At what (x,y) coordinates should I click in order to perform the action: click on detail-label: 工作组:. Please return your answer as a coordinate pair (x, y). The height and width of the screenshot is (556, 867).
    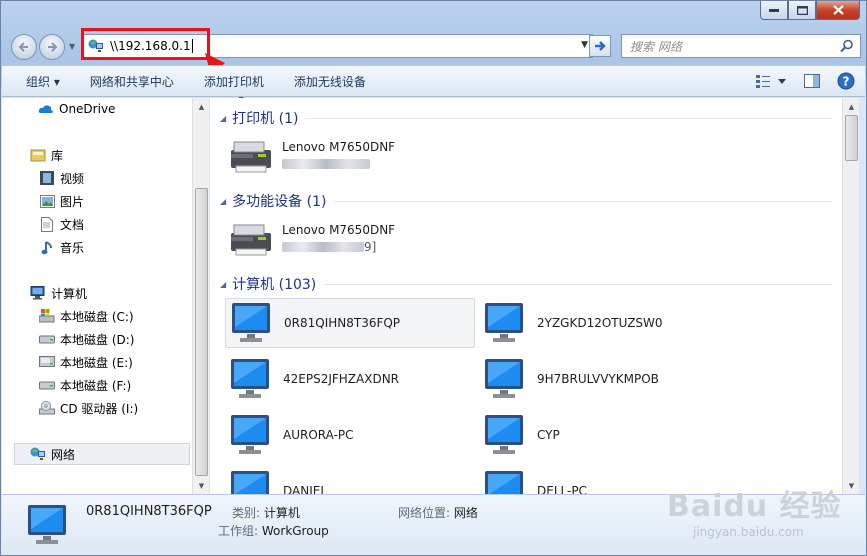
    Looking at the image, I should click on (238, 531).